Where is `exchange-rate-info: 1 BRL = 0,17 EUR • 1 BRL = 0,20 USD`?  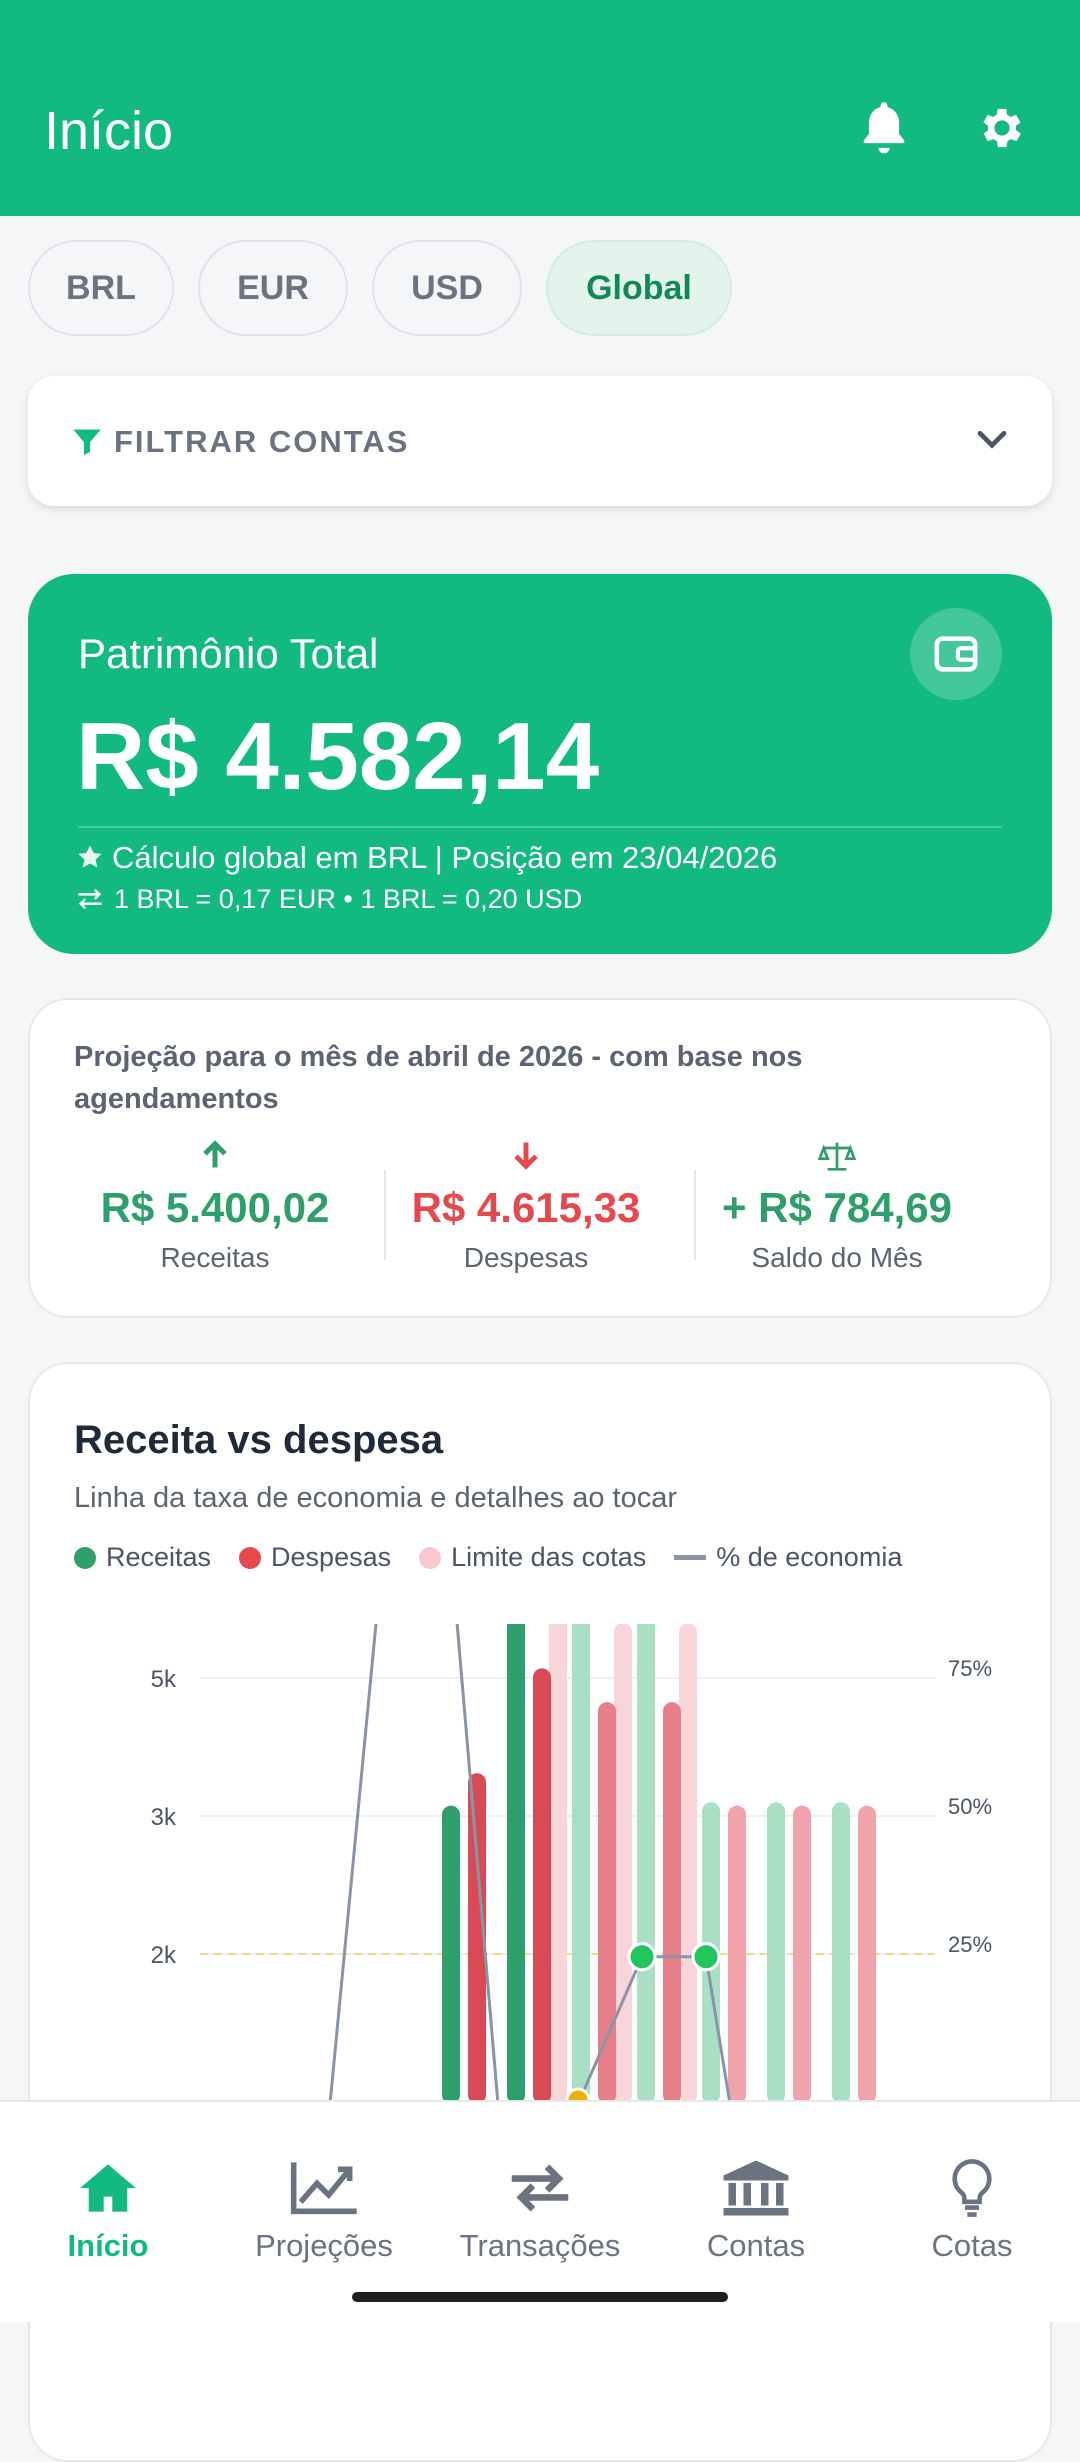
exchange-rate-info: 1 BRL = 0,17 EUR • 1 BRL = 0,20 USD is located at coordinates (329, 899).